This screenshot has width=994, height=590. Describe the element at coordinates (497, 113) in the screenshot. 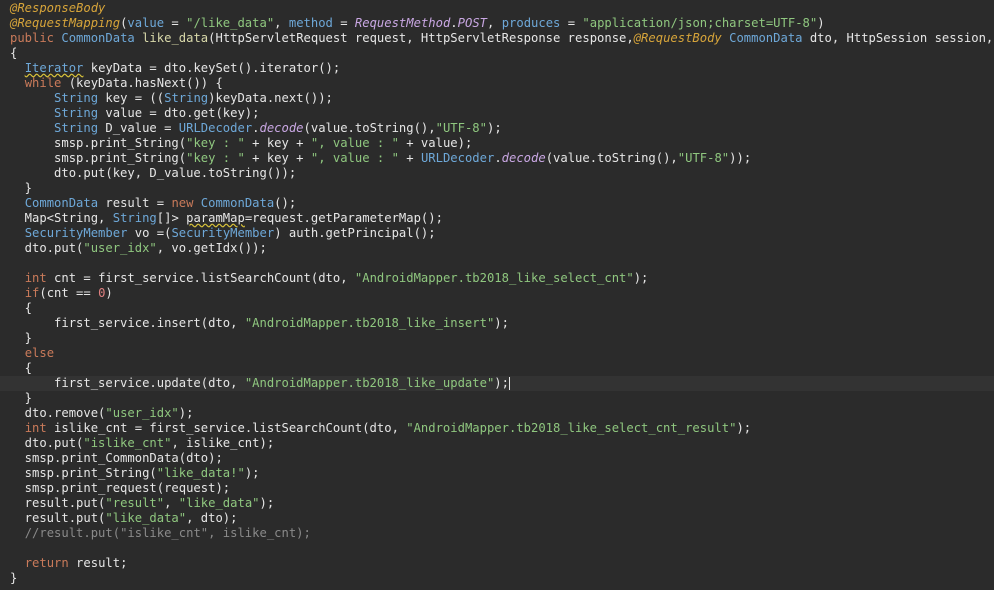

I see `code-line: String value = dto.get(key);` at that location.